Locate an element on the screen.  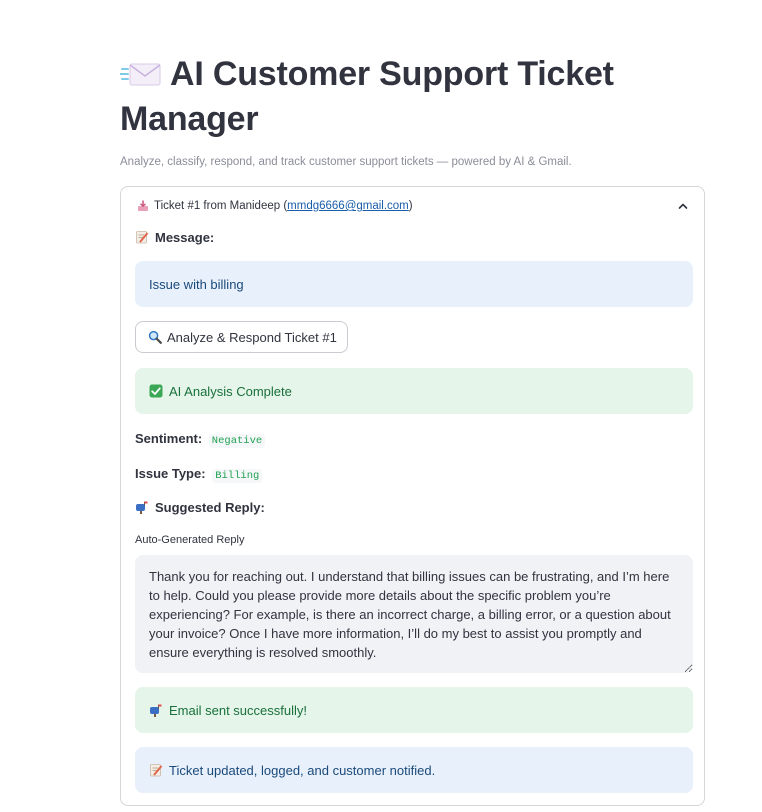
sentiment-label: Sentiment: is located at coordinates (169, 438).